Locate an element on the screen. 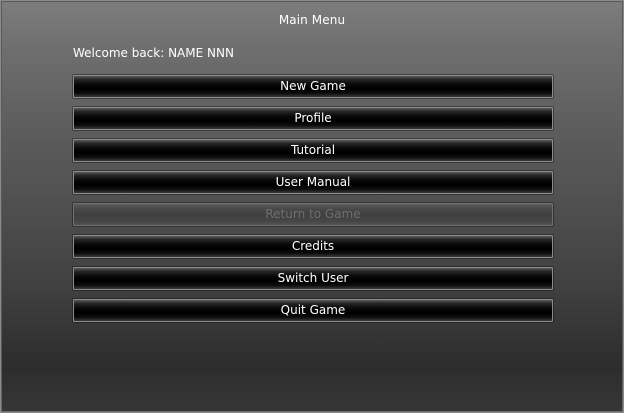 This screenshot has height=413, width=624. new-game-button: New Game is located at coordinates (313, 86).